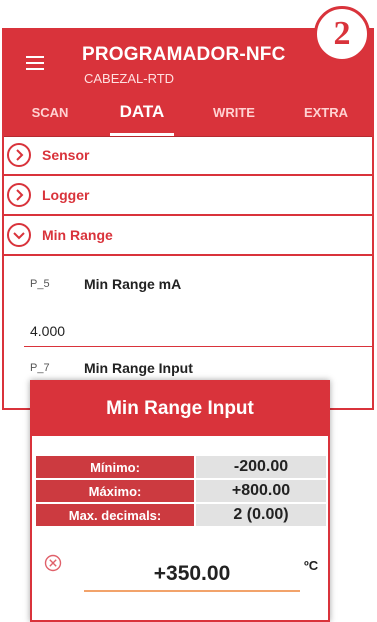 This screenshot has width=377, height=622. I want to click on limit-value: +800.00, so click(261, 491).